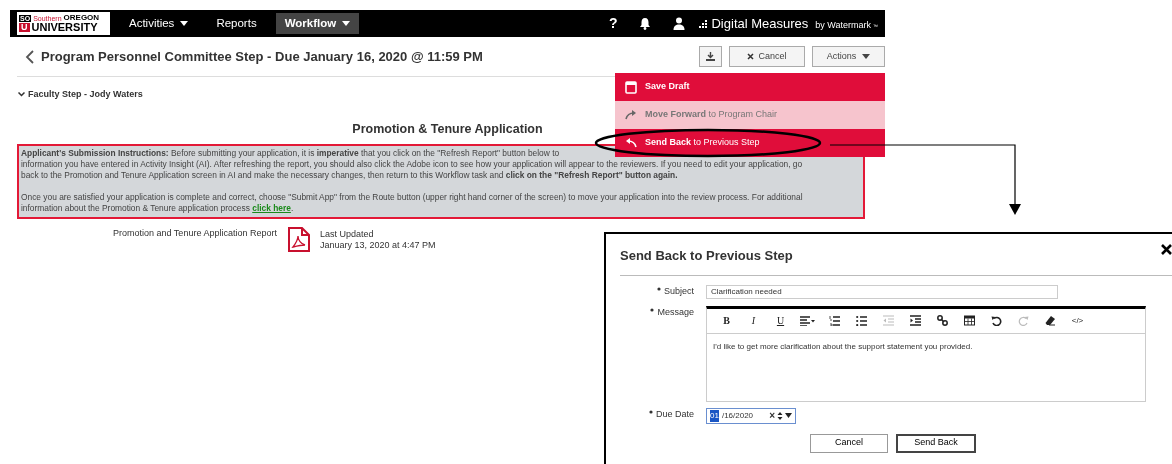 This screenshot has width=1172, height=464. Describe the element at coordinates (674, 413) in the screenshot. I see `field-label: Due Date` at that location.